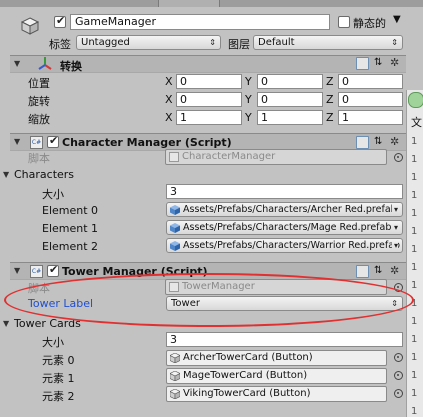  I want to click on character-element-label: Element 1, so click(70, 228).